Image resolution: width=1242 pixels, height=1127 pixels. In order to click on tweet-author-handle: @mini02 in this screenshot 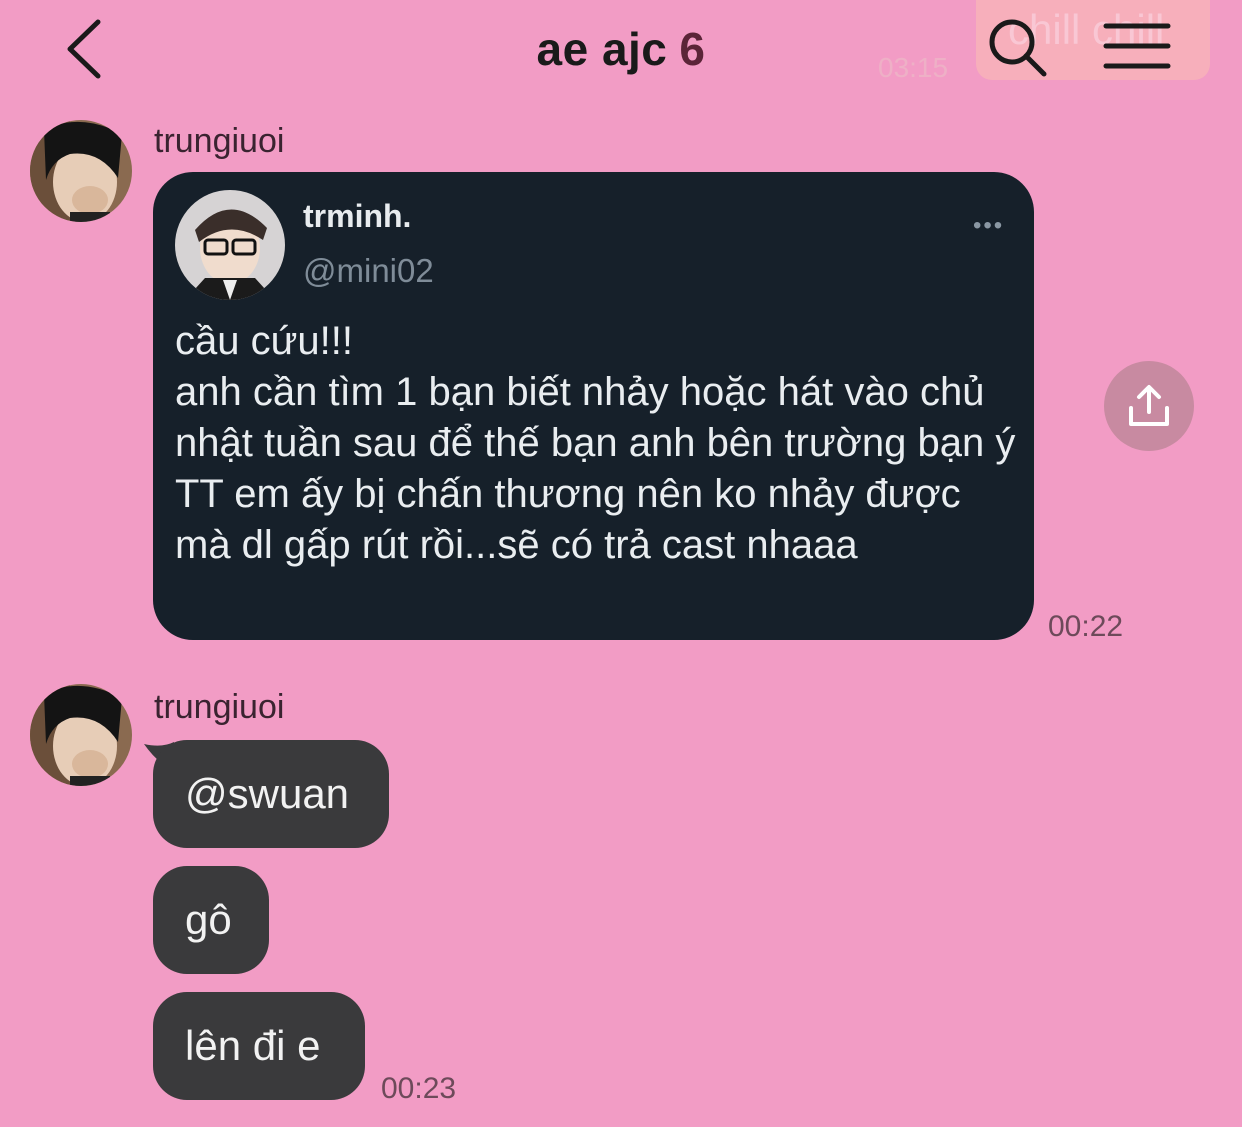, I will do `click(368, 270)`.